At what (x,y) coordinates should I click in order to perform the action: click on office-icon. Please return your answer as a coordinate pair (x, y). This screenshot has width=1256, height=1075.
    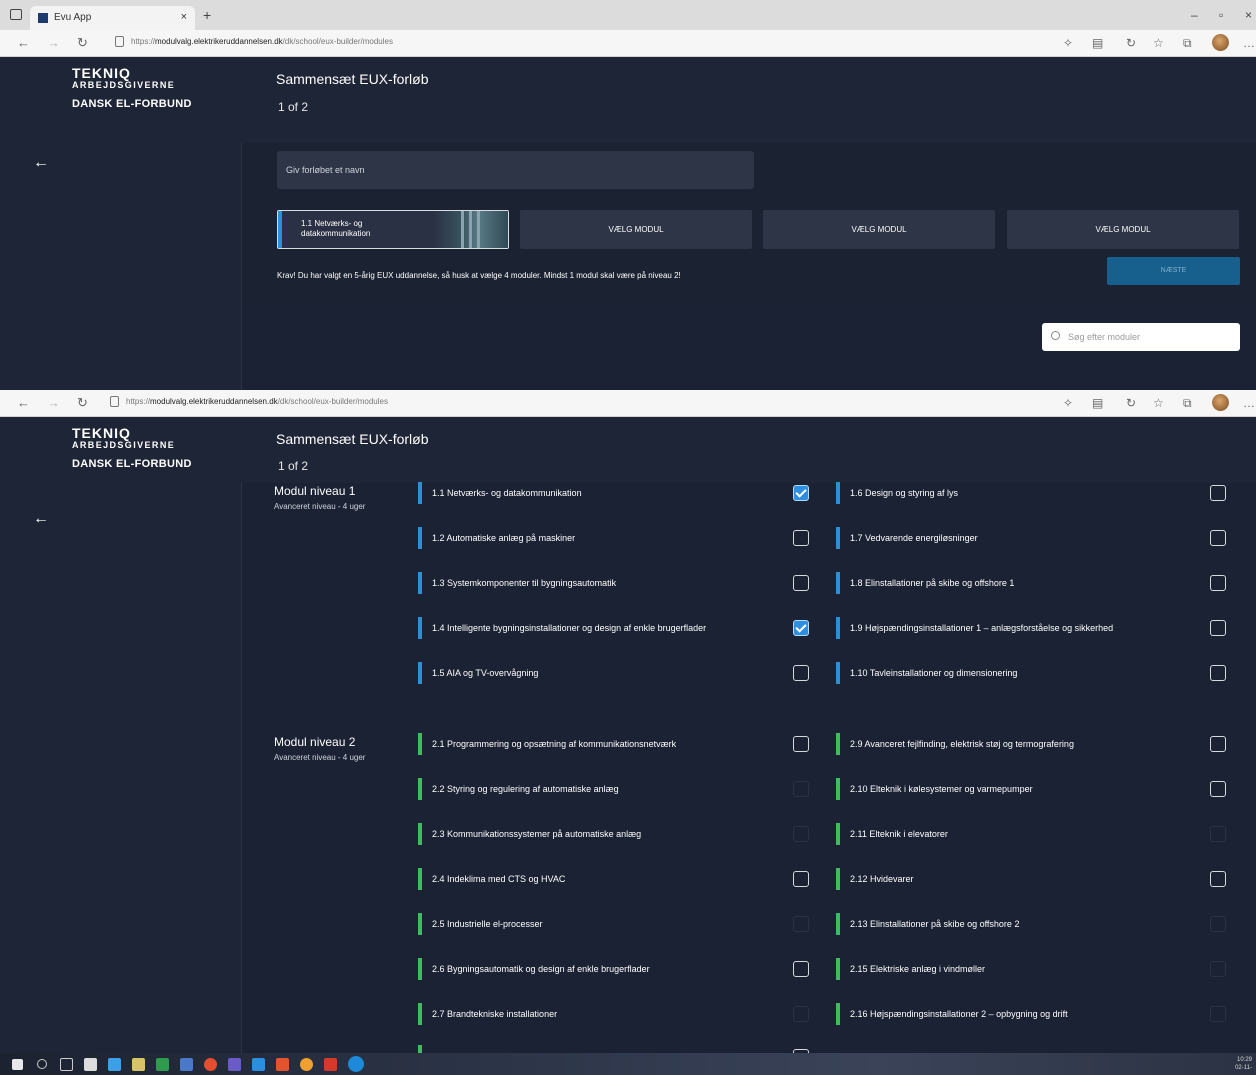
    Looking at the image, I should click on (282, 1064).